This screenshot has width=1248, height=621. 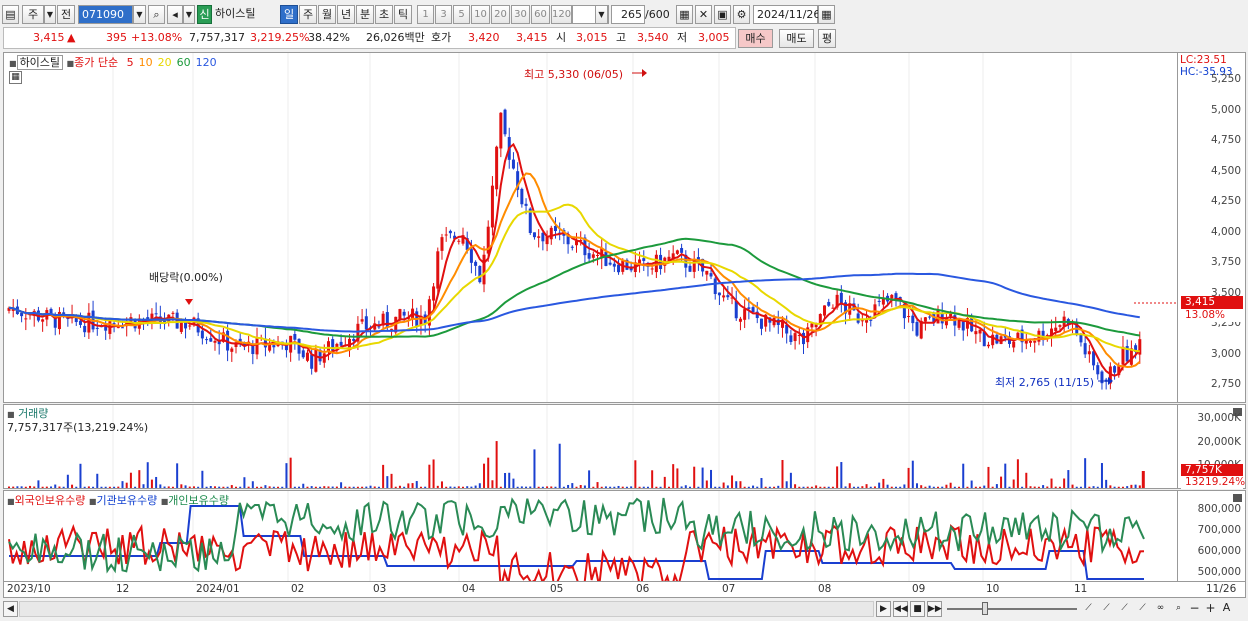 I want to click on speaker-icon: ◂, so click(x=175, y=14).